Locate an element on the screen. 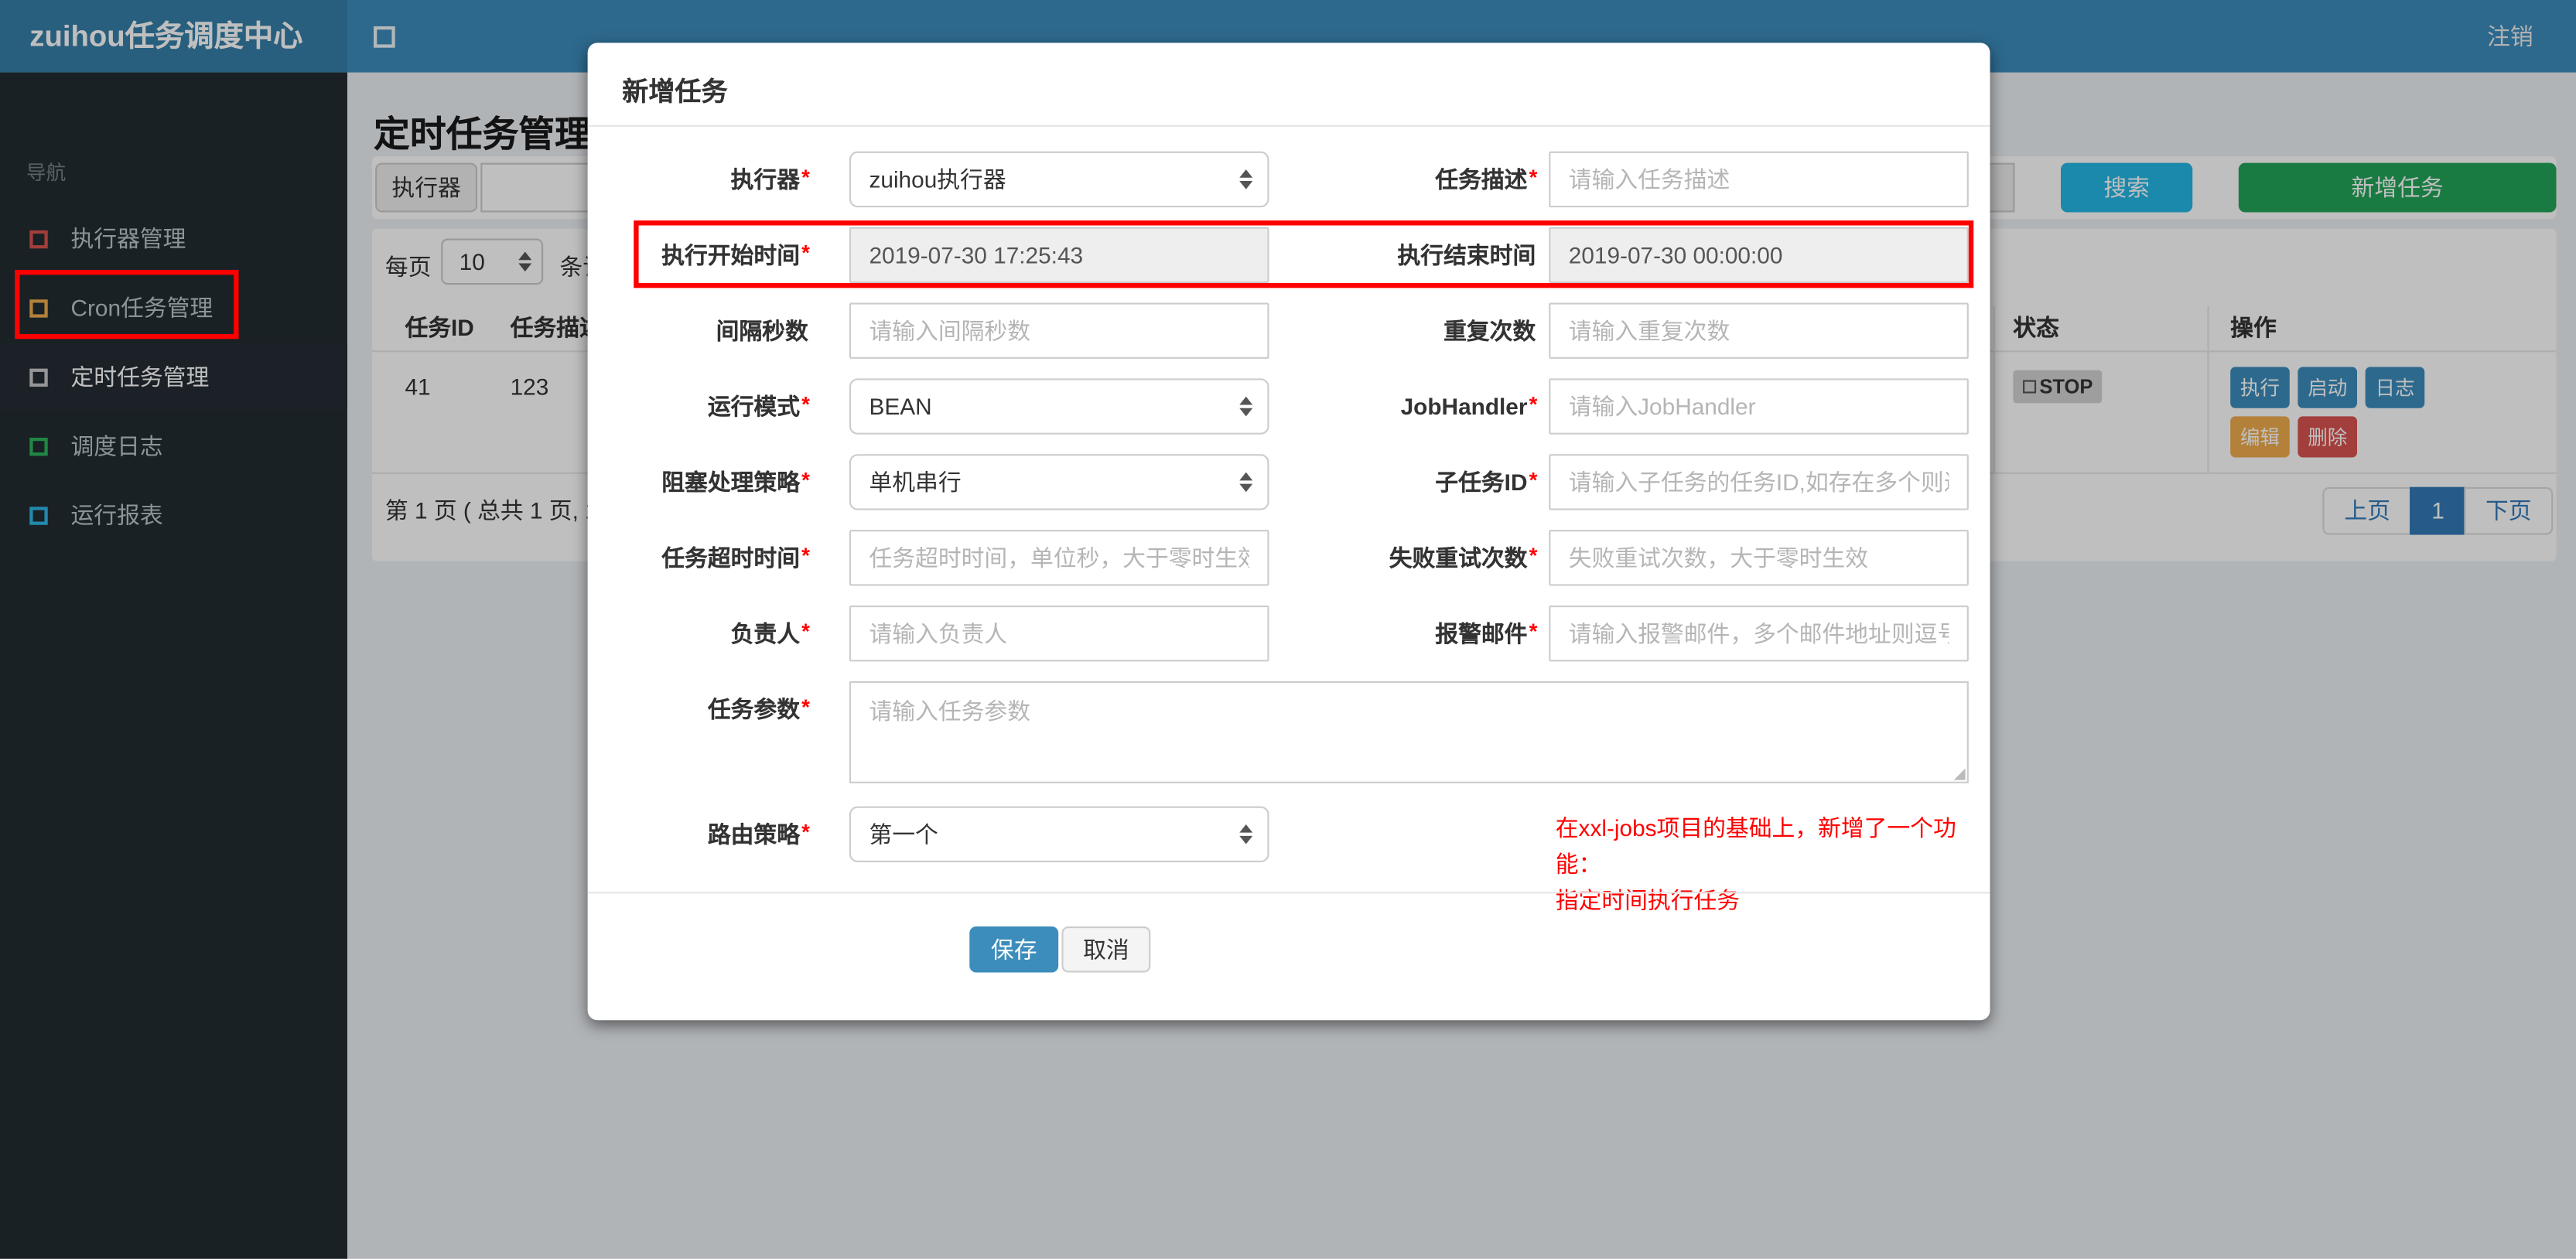 Image resolution: width=2576 pixels, height=1259 pixels. params-textarea is located at coordinates (1409, 732).